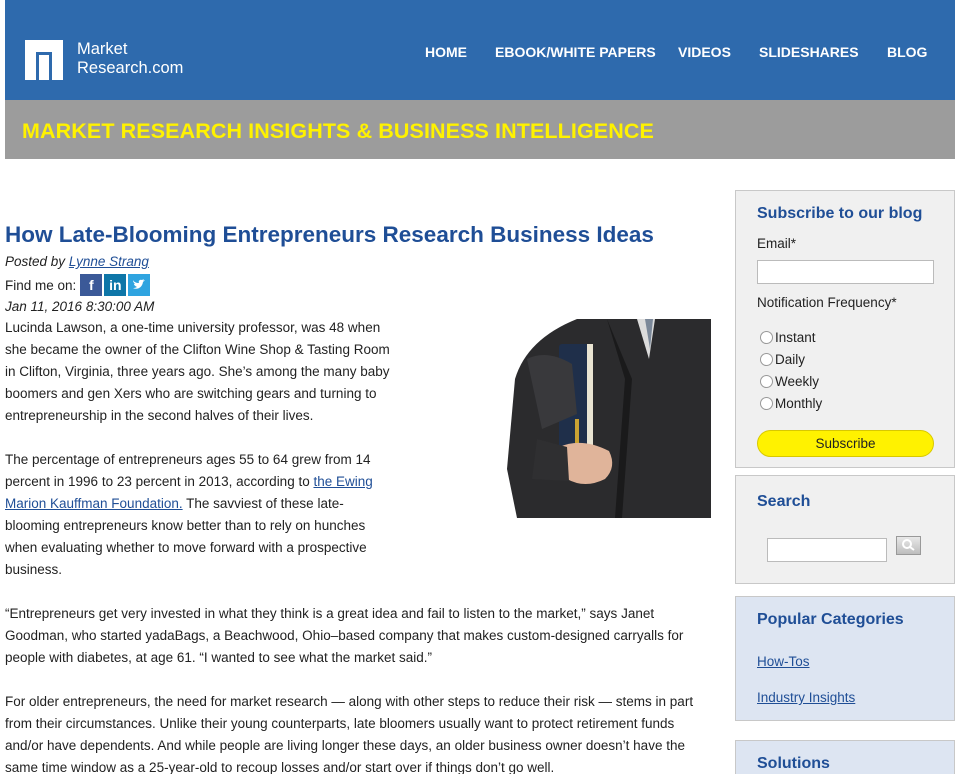  What do you see at coordinates (845, 757) in the screenshot?
I see `solutions-box: Solutions` at bounding box center [845, 757].